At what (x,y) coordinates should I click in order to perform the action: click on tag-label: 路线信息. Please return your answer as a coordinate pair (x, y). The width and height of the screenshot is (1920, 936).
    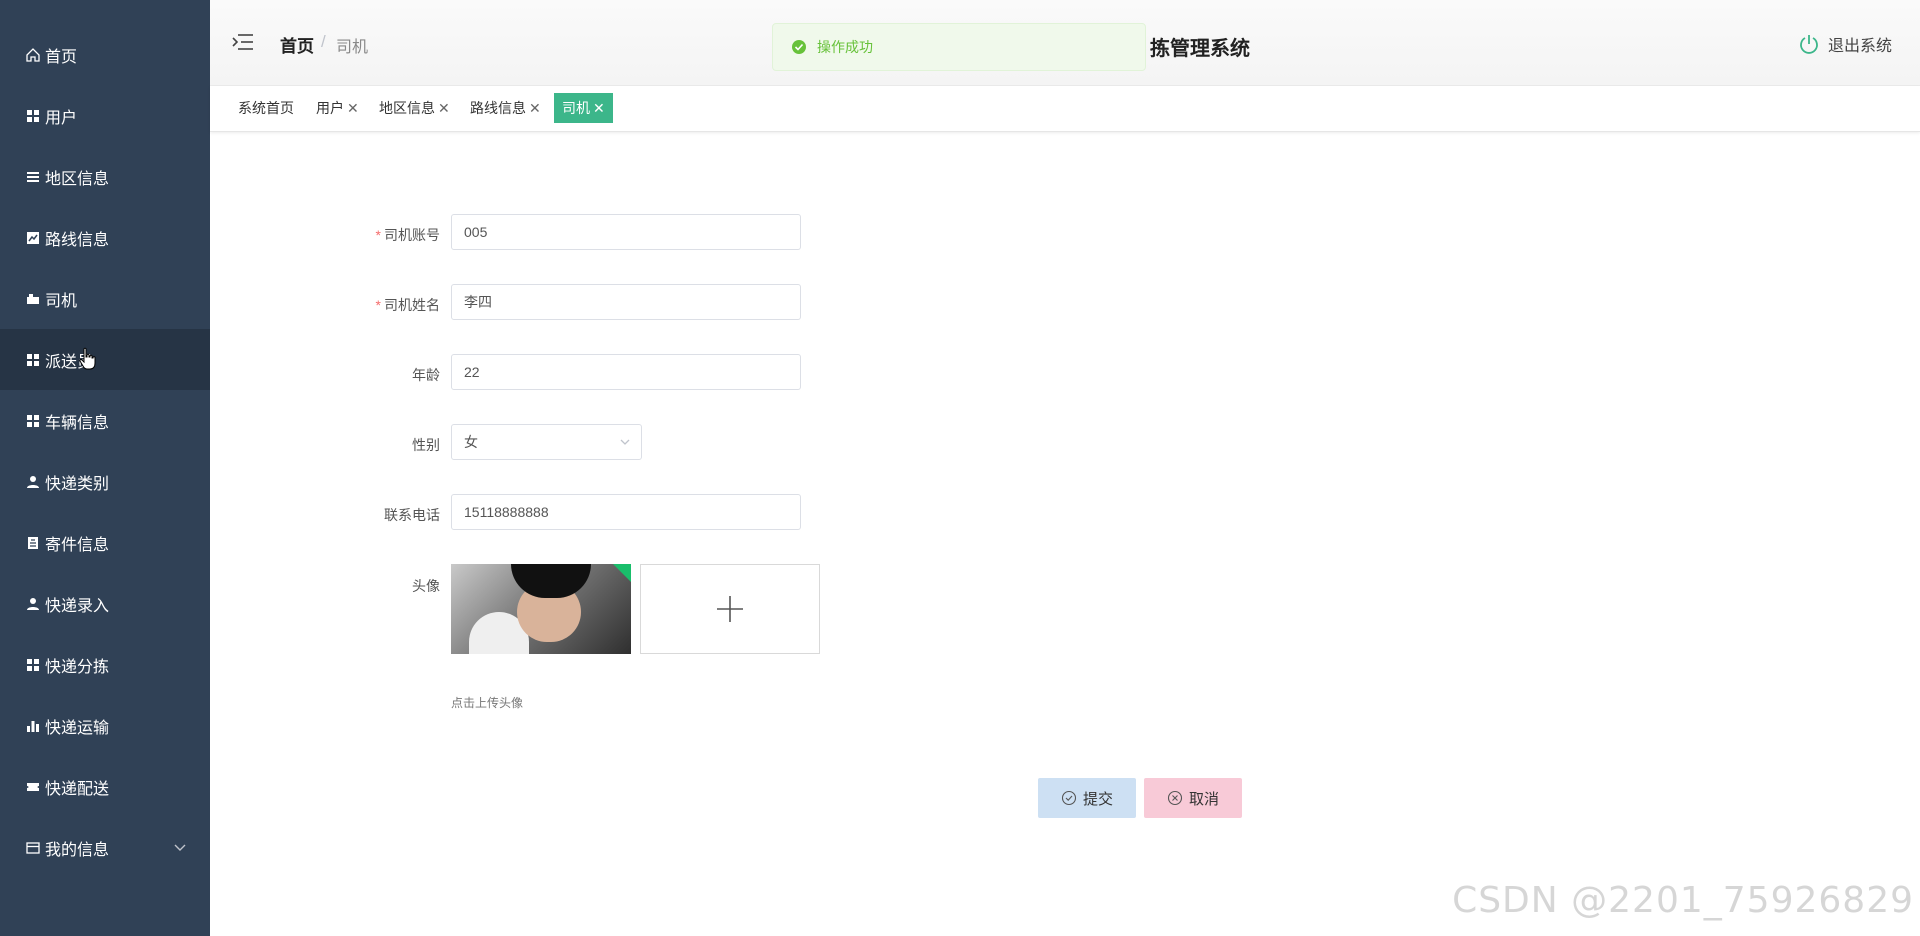
    Looking at the image, I should click on (498, 108).